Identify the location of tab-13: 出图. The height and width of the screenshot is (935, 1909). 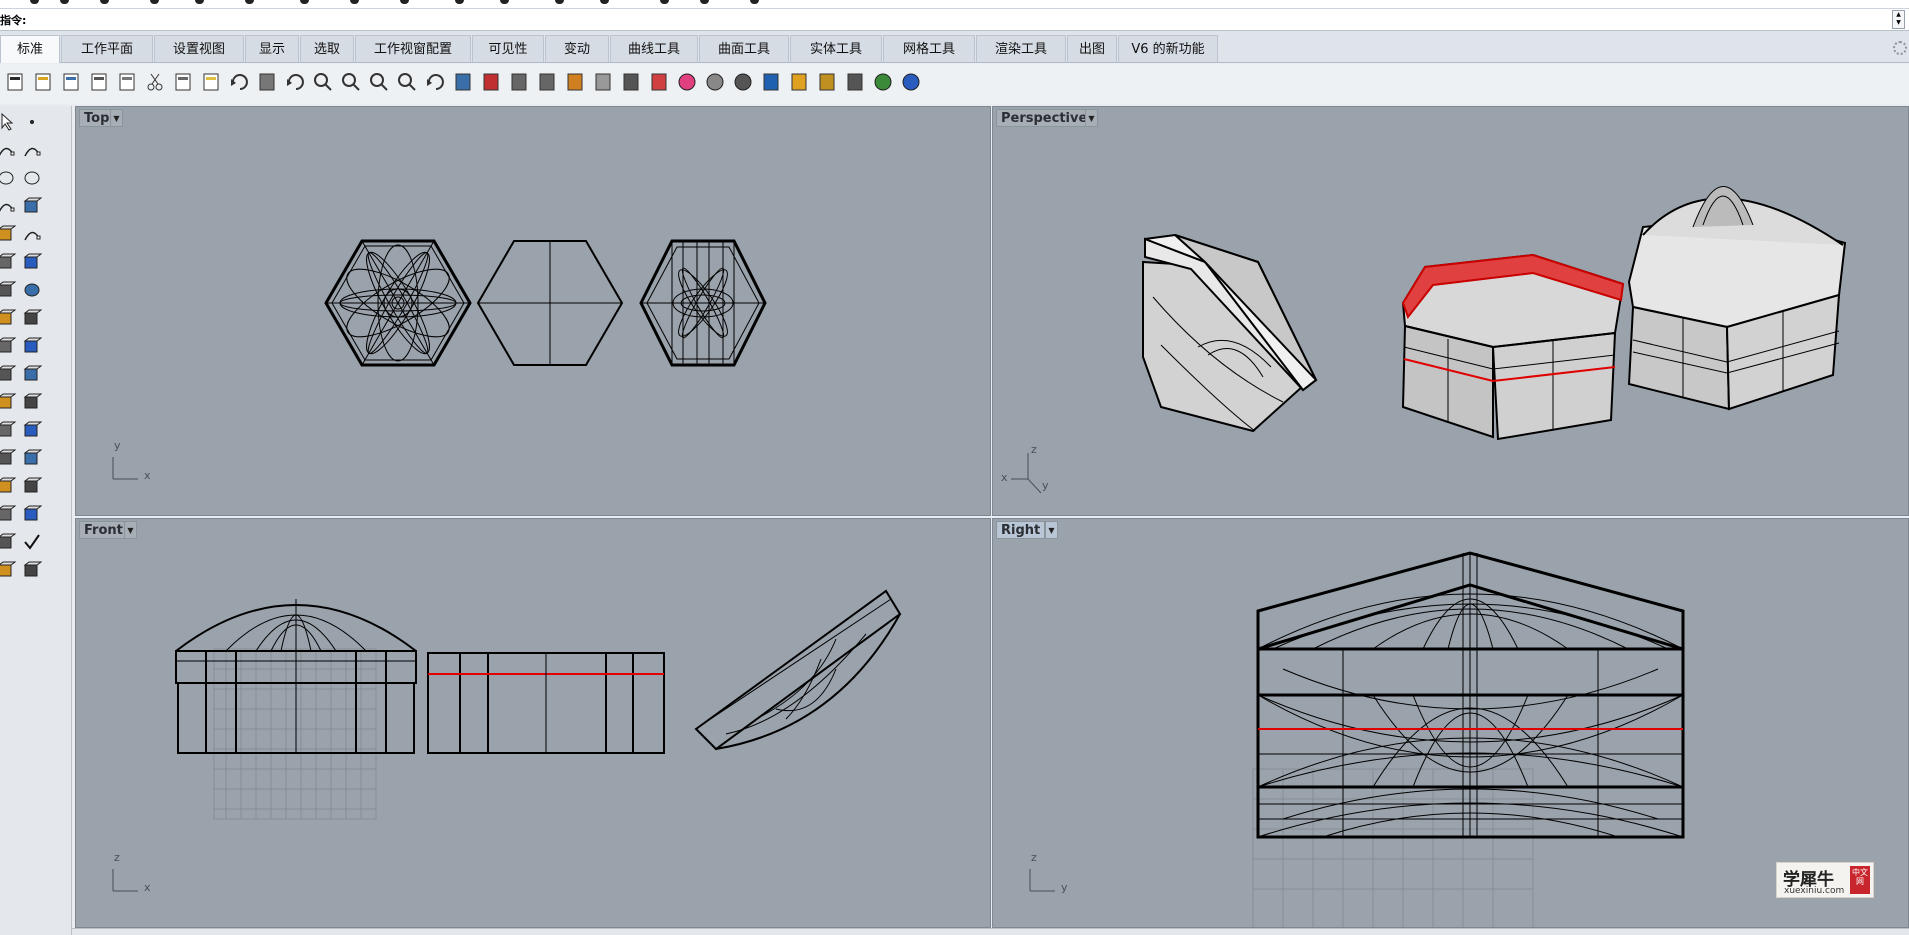
(1092, 48).